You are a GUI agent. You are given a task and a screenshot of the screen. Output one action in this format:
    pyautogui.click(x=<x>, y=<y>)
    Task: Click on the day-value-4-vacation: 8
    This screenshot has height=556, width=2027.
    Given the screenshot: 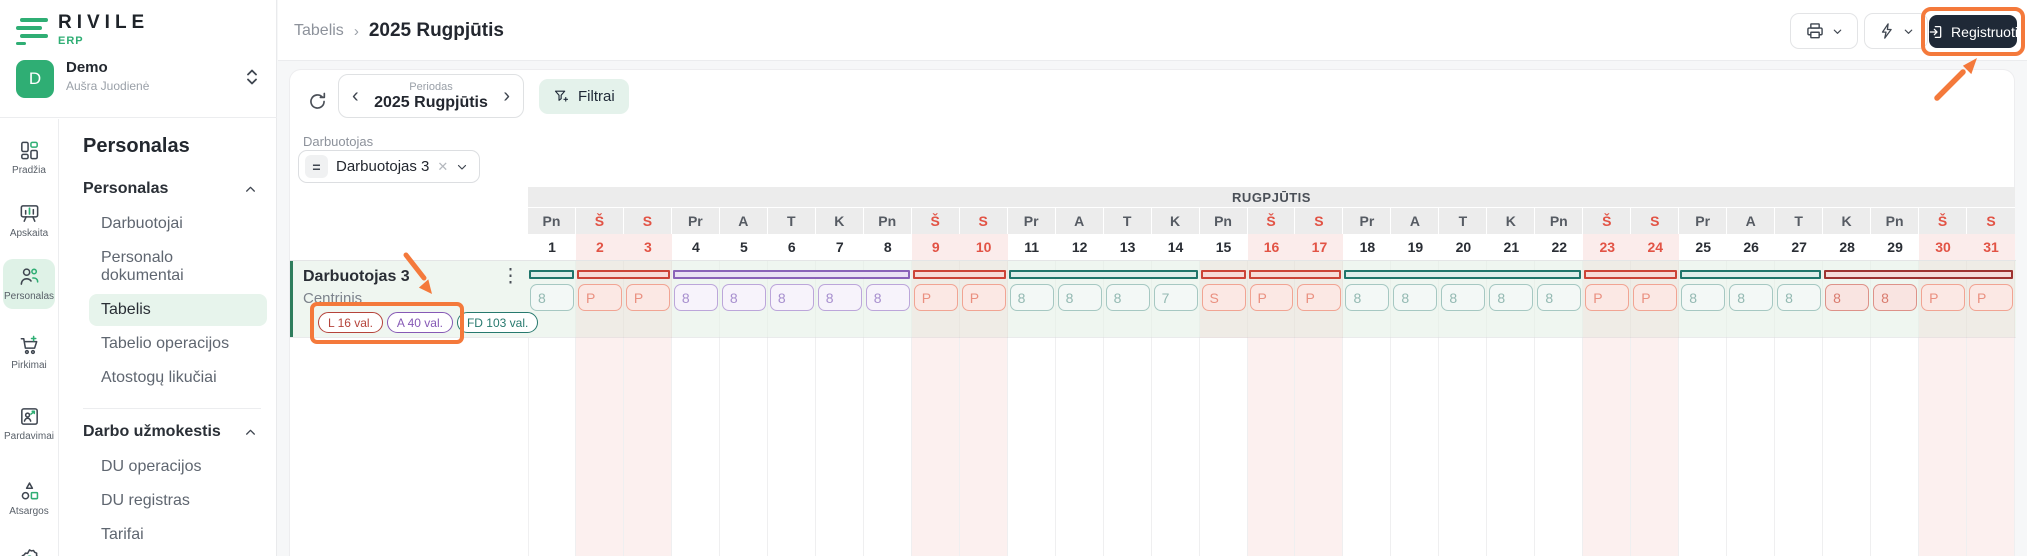 What is the action you would take?
    pyautogui.click(x=695, y=297)
    